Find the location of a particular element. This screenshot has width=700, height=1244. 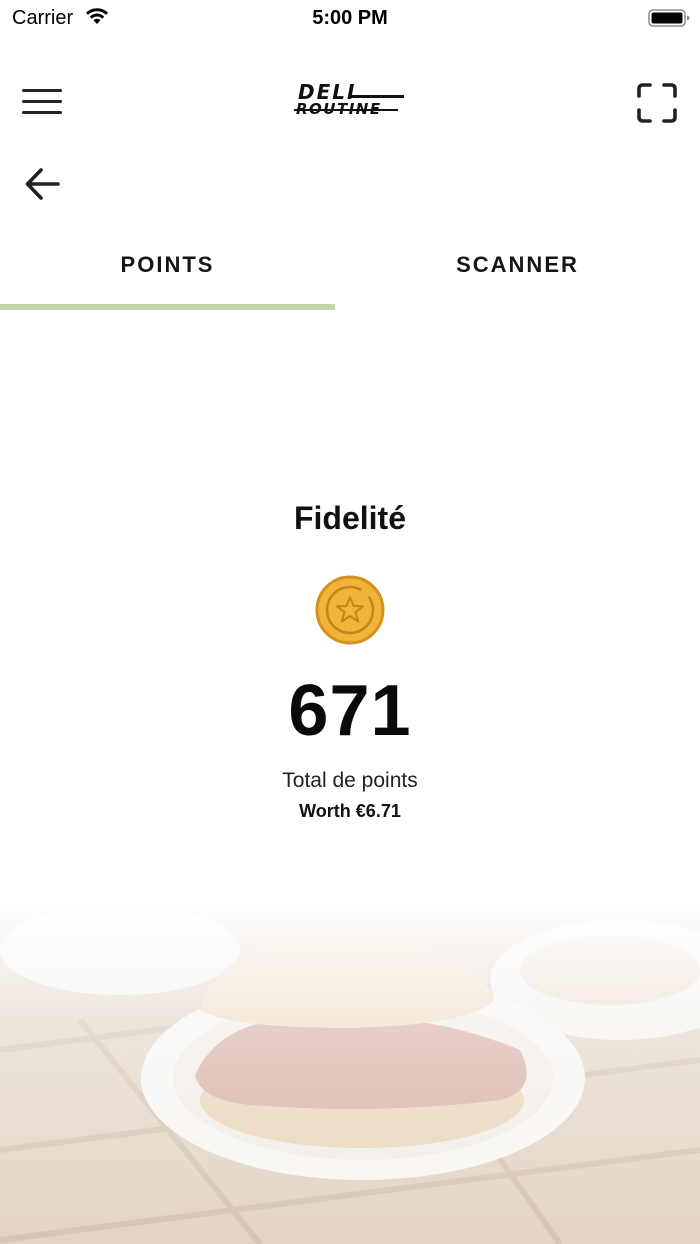

deli-routine-logo: DELI ROUTINE is located at coordinates (350, 104).